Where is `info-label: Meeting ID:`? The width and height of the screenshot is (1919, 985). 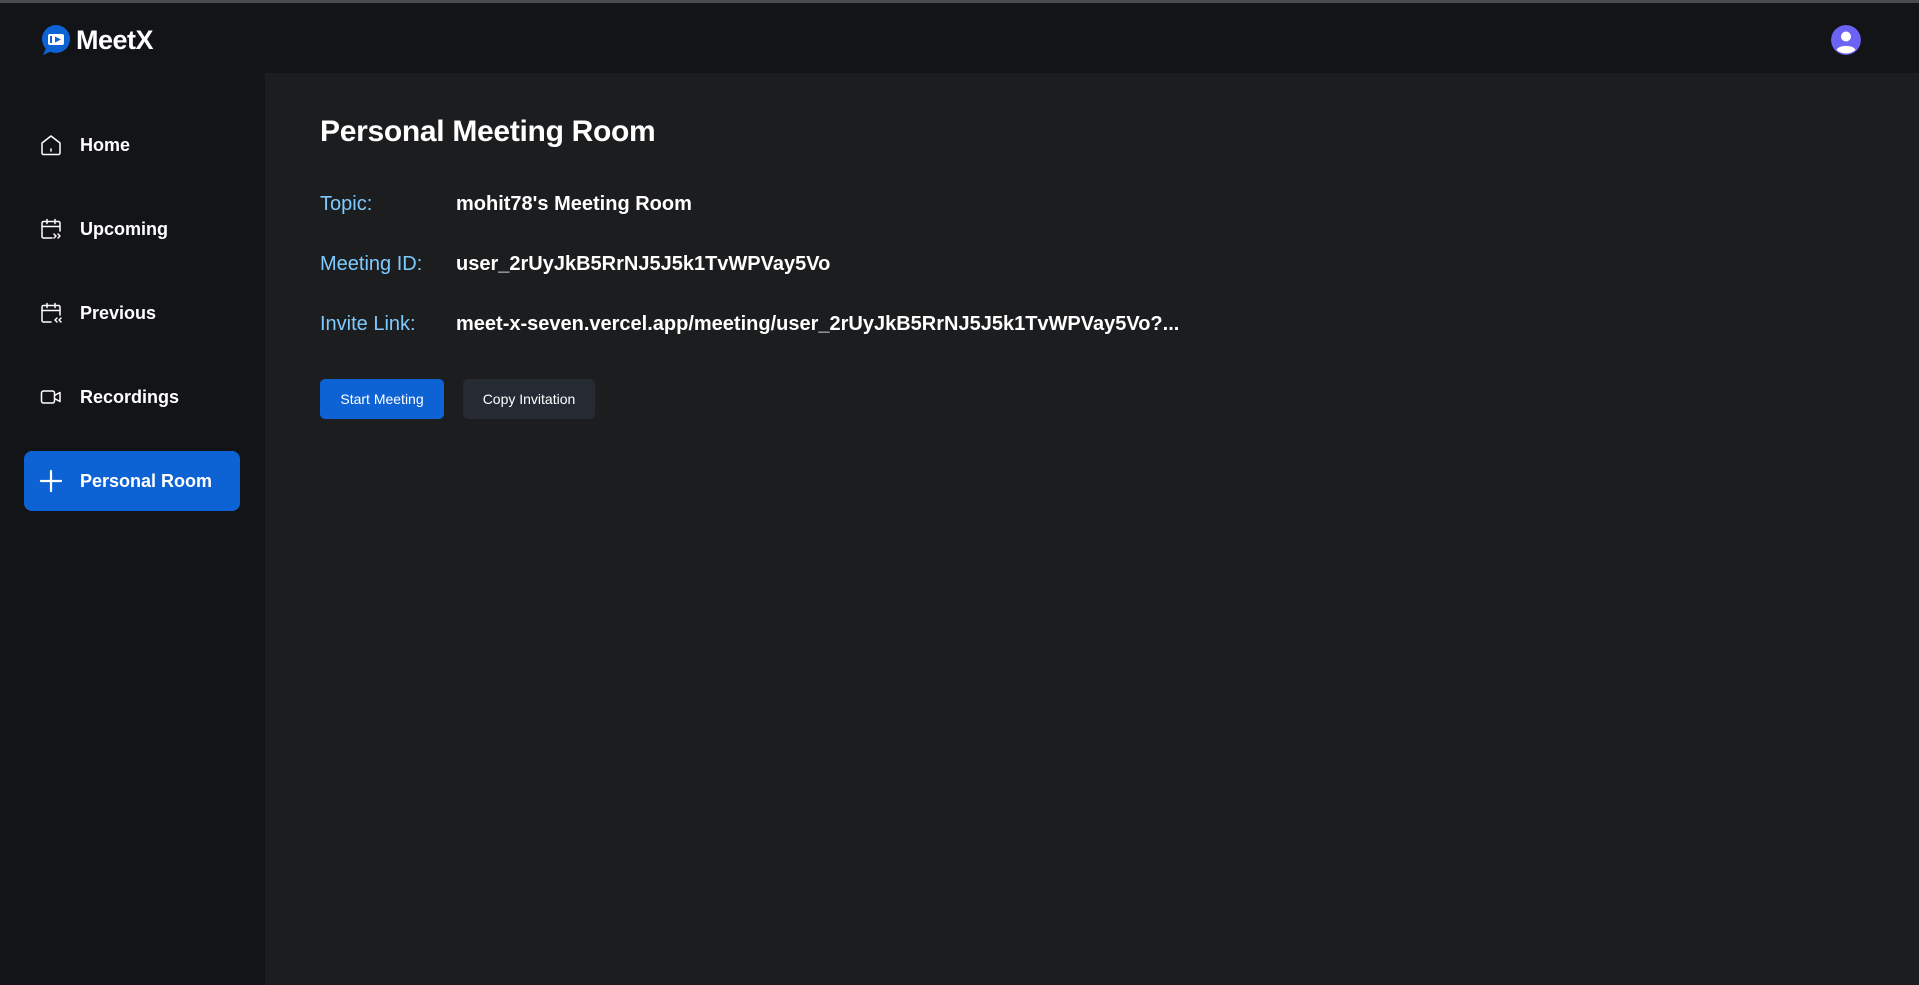 info-label: Meeting ID: is located at coordinates (371, 263).